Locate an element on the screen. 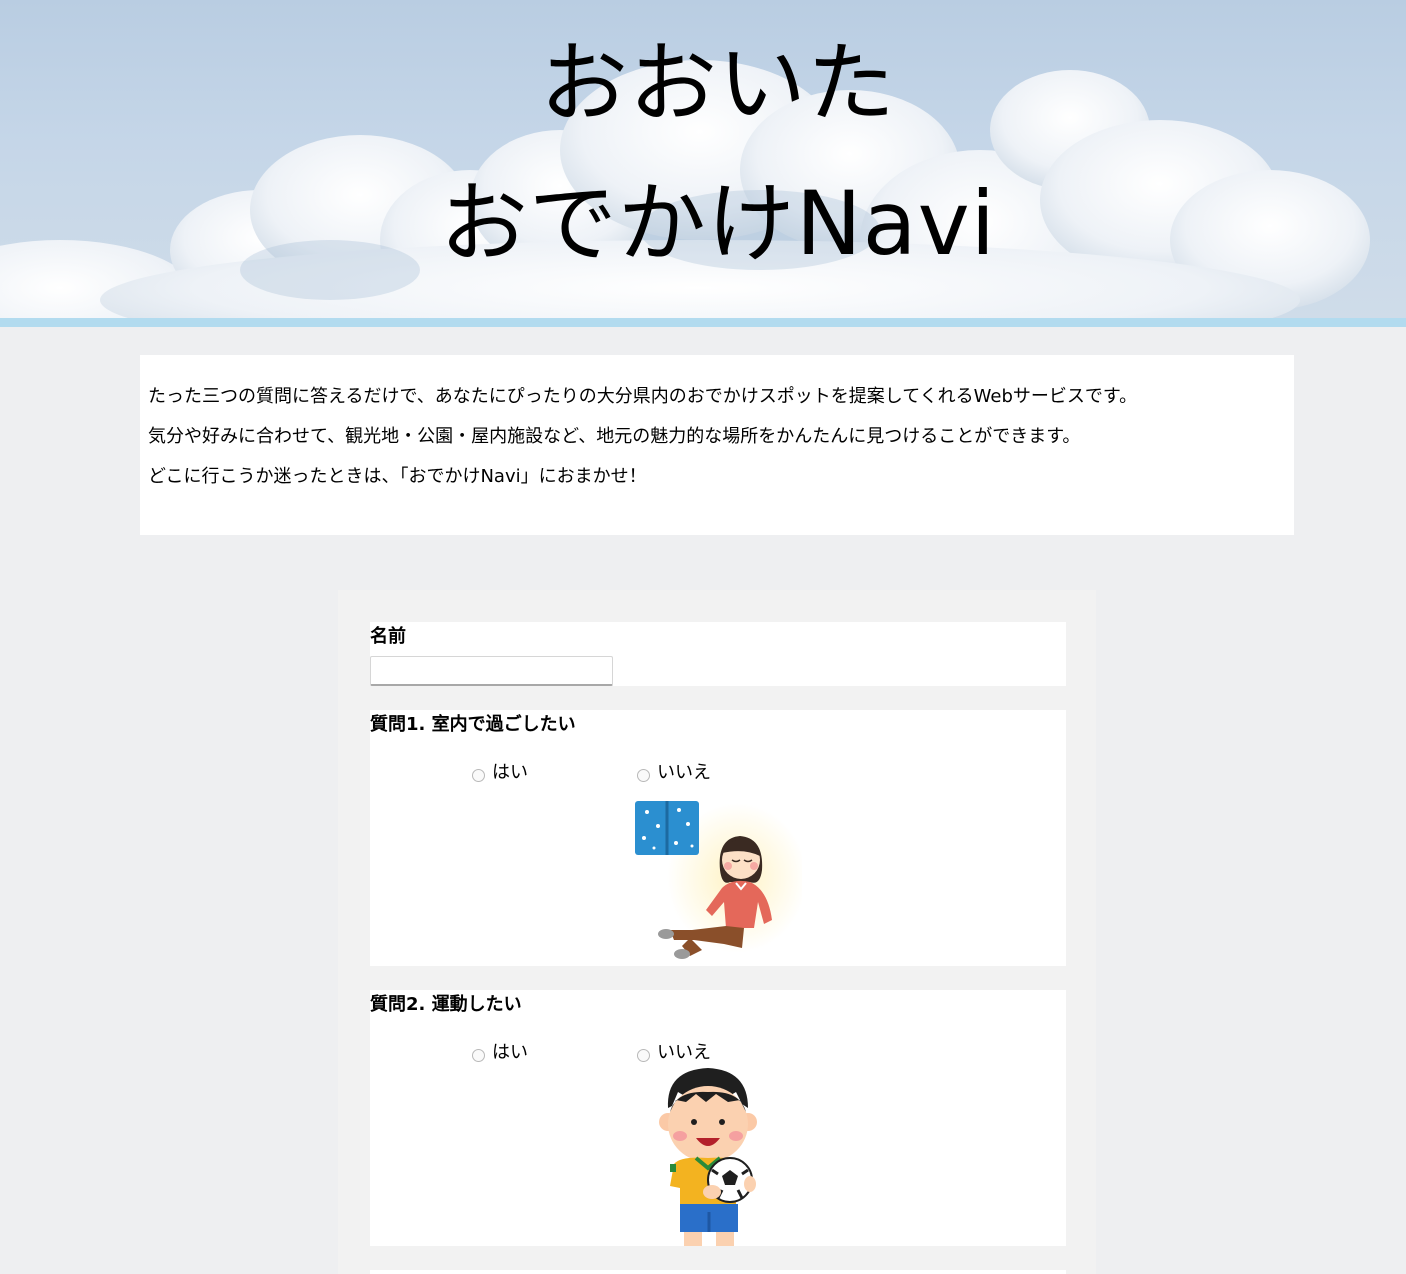 The image size is (1406, 1274). name-input is located at coordinates (491, 671).